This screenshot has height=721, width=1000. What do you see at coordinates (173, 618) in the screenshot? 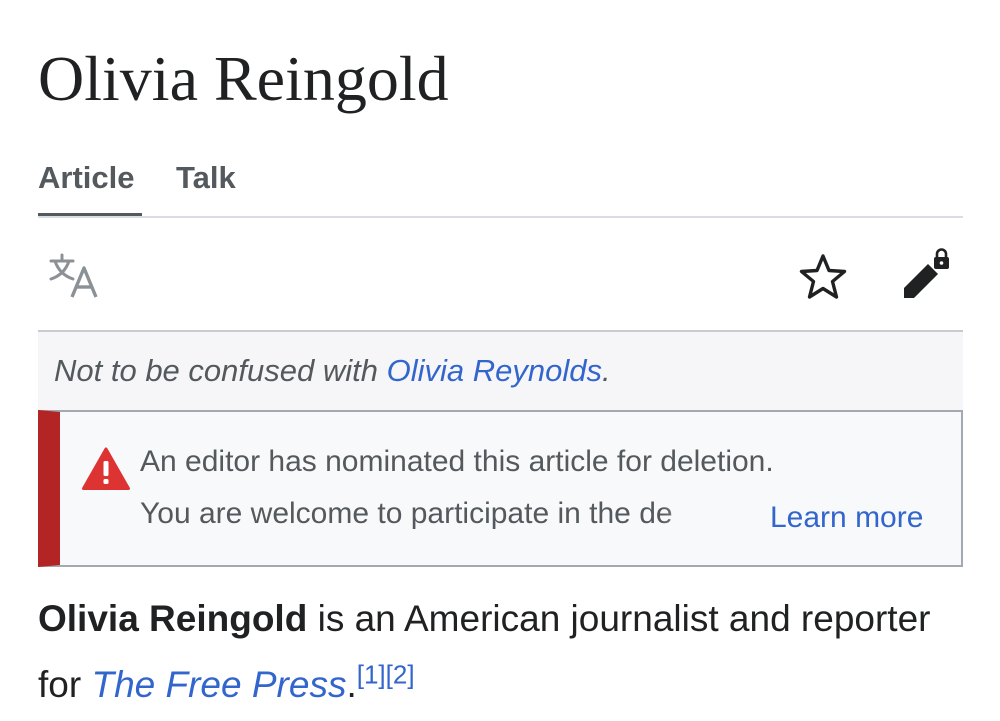
I see `article-subject: Olivia Reingold` at bounding box center [173, 618].